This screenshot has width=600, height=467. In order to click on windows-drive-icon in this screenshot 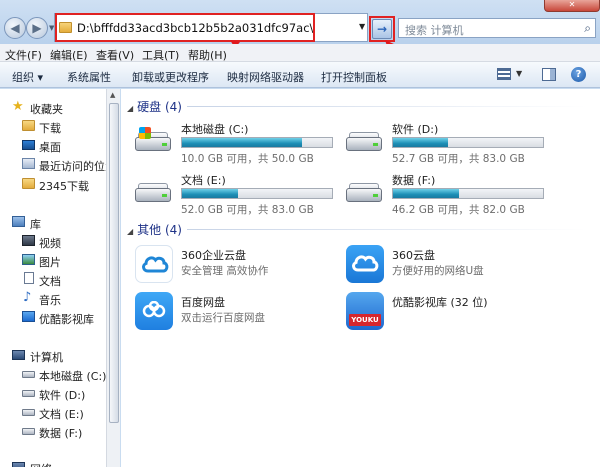, I will do `click(153, 140)`.